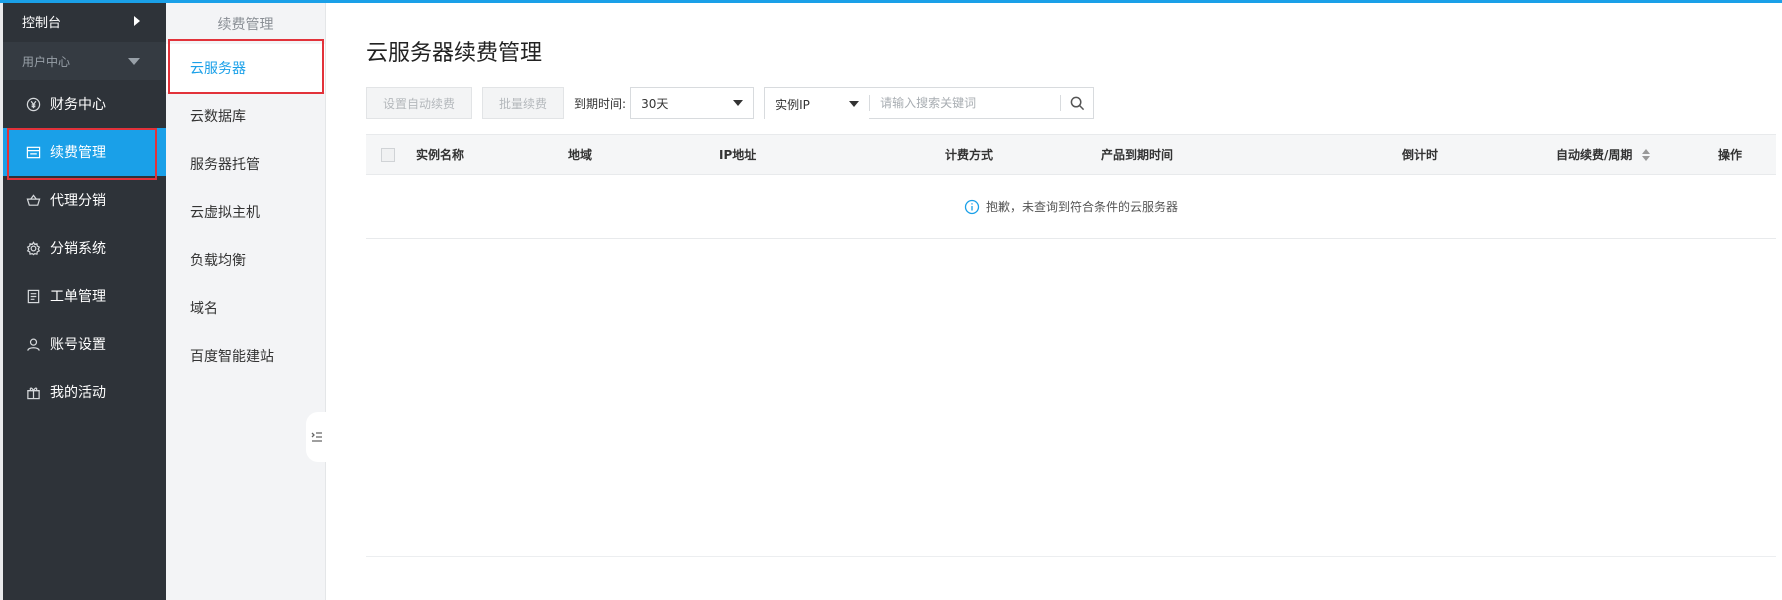  What do you see at coordinates (1081, 207) in the screenshot?
I see `empty-message: 抱歉，未查询到符合条件的云服务器` at bounding box center [1081, 207].